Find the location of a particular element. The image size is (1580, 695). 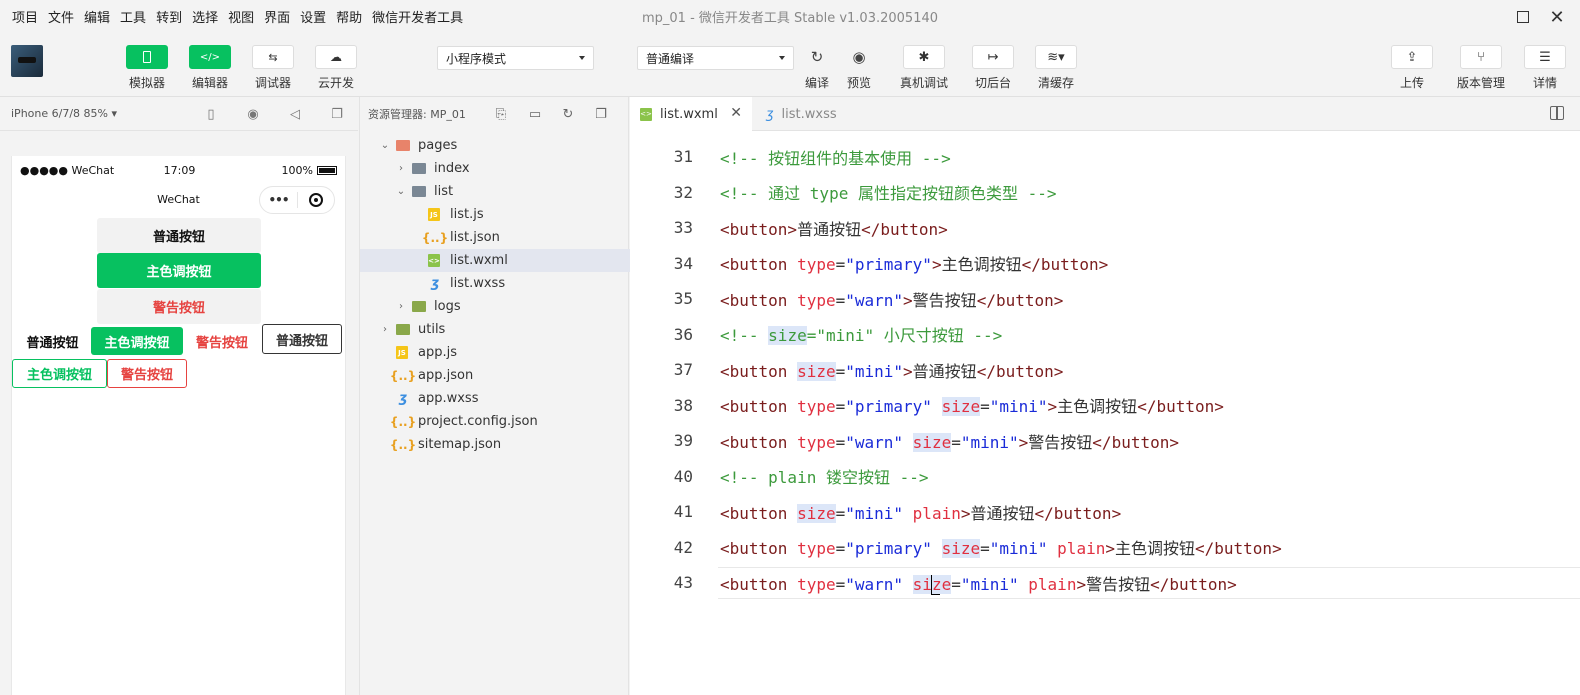

tree-item-app-json: {..} app.json is located at coordinates (495, 375).